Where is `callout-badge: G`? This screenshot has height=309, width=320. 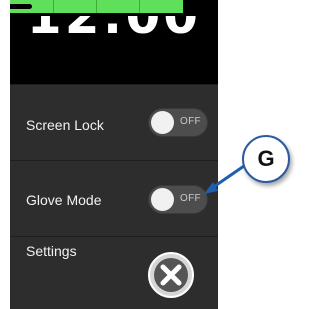 callout-badge: G is located at coordinates (266, 159).